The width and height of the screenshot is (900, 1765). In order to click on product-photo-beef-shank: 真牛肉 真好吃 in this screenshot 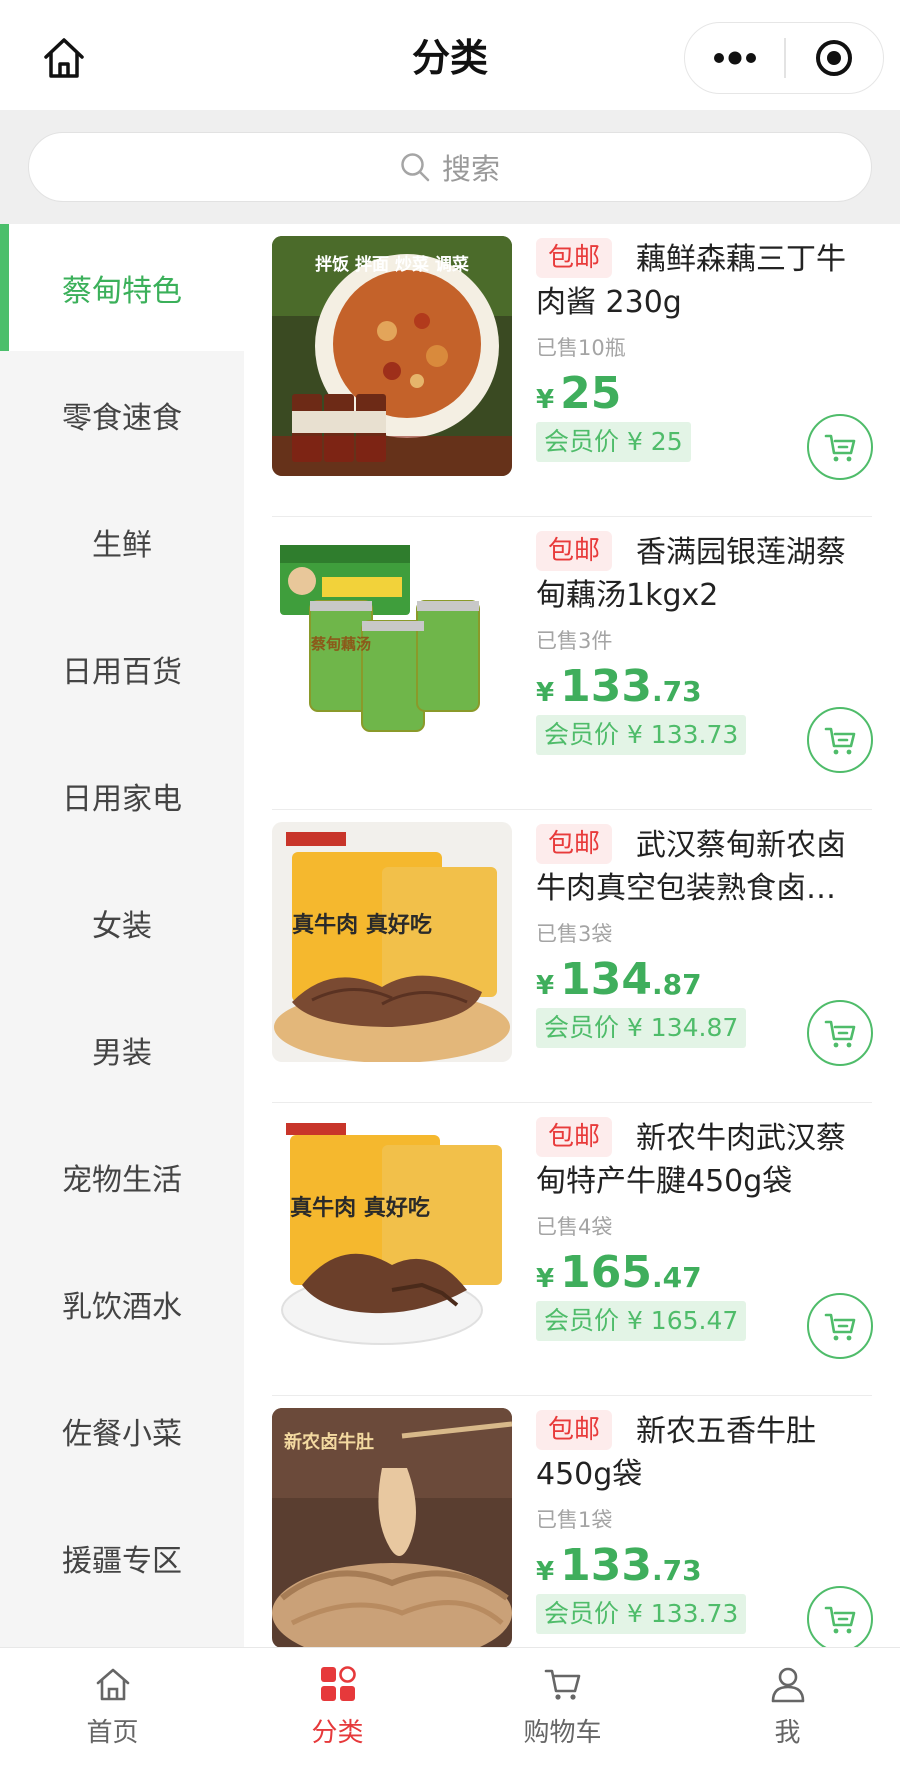, I will do `click(392, 1235)`.